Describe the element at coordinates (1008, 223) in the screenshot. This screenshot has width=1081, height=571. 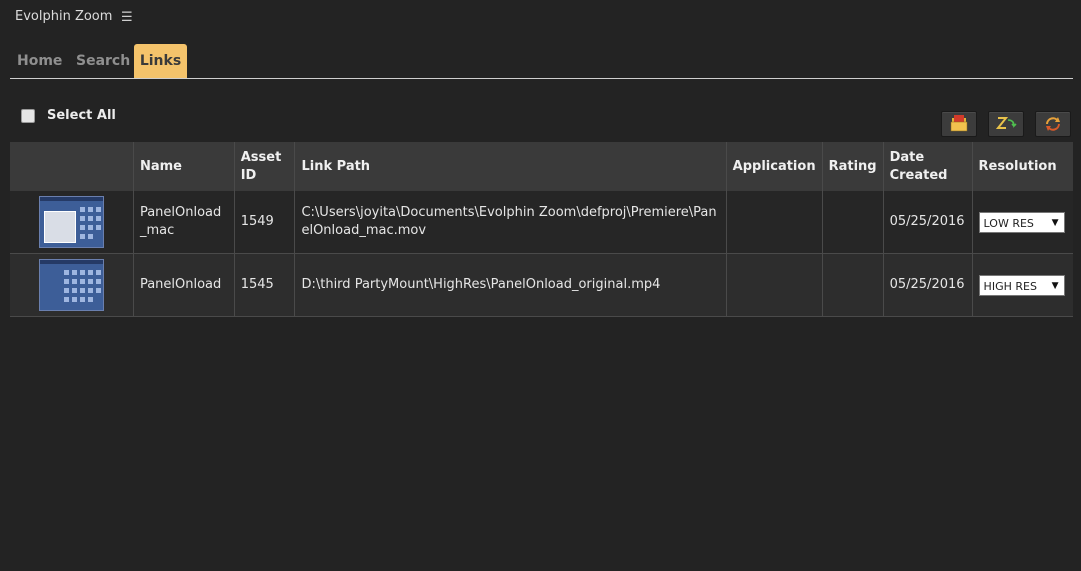
I see `resolution-value: LOW RES` at that location.